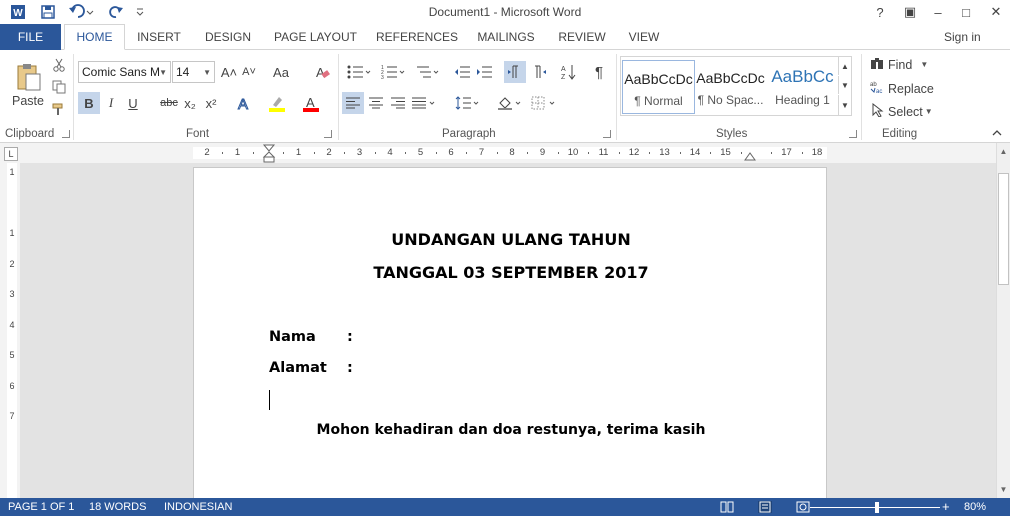 This screenshot has height=516, width=1010. Describe the element at coordinates (298, 368) in the screenshot. I see `field-label-alamat: Alamat` at that location.